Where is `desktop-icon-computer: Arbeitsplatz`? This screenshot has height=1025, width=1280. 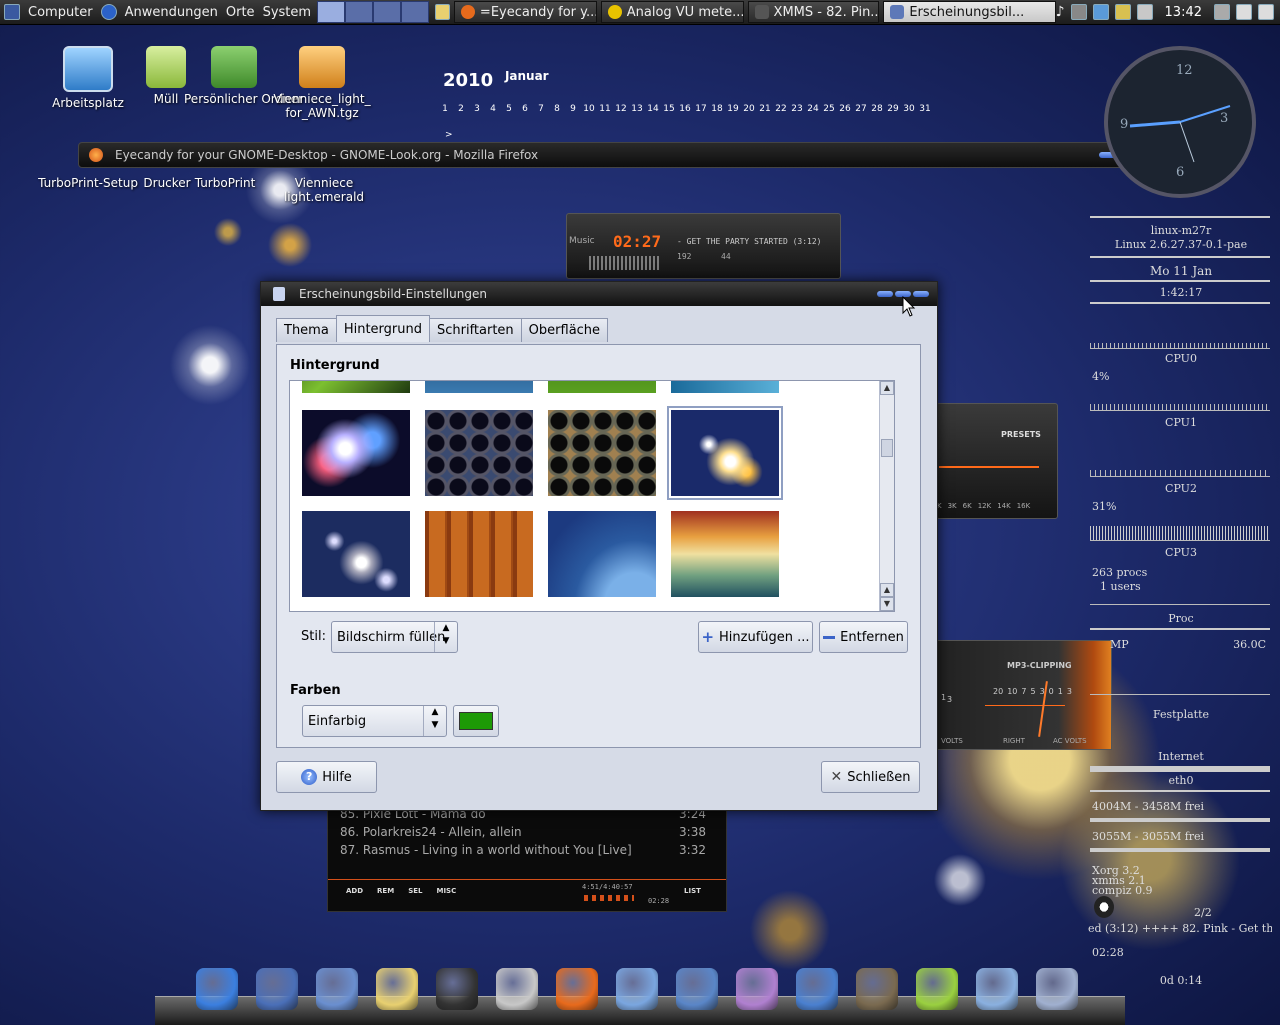
desktop-icon-computer: Arbeitsplatz is located at coordinates (88, 78).